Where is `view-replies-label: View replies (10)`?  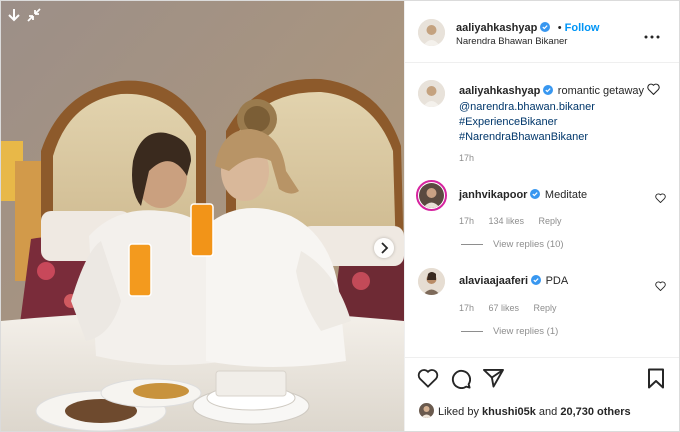 view-replies-label: View replies (10) is located at coordinates (528, 244).